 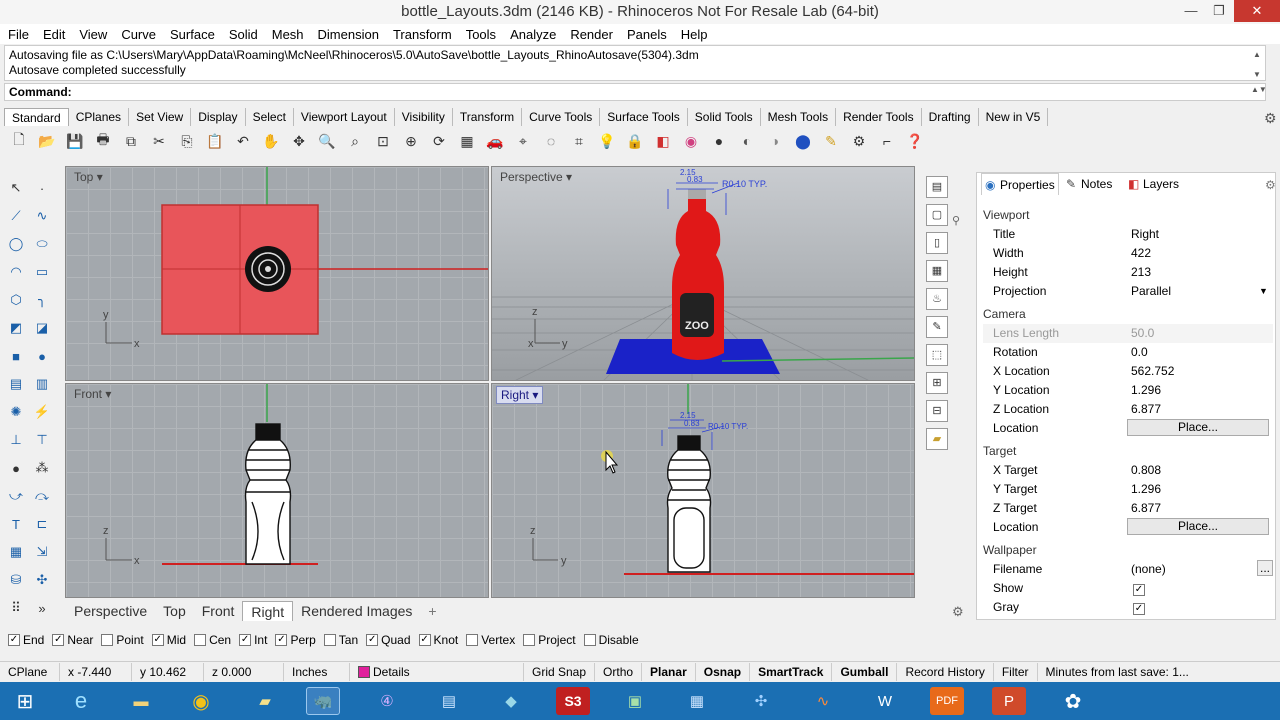 What do you see at coordinates (271, 141) in the screenshot?
I see `pan-icon: ✋` at bounding box center [271, 141].